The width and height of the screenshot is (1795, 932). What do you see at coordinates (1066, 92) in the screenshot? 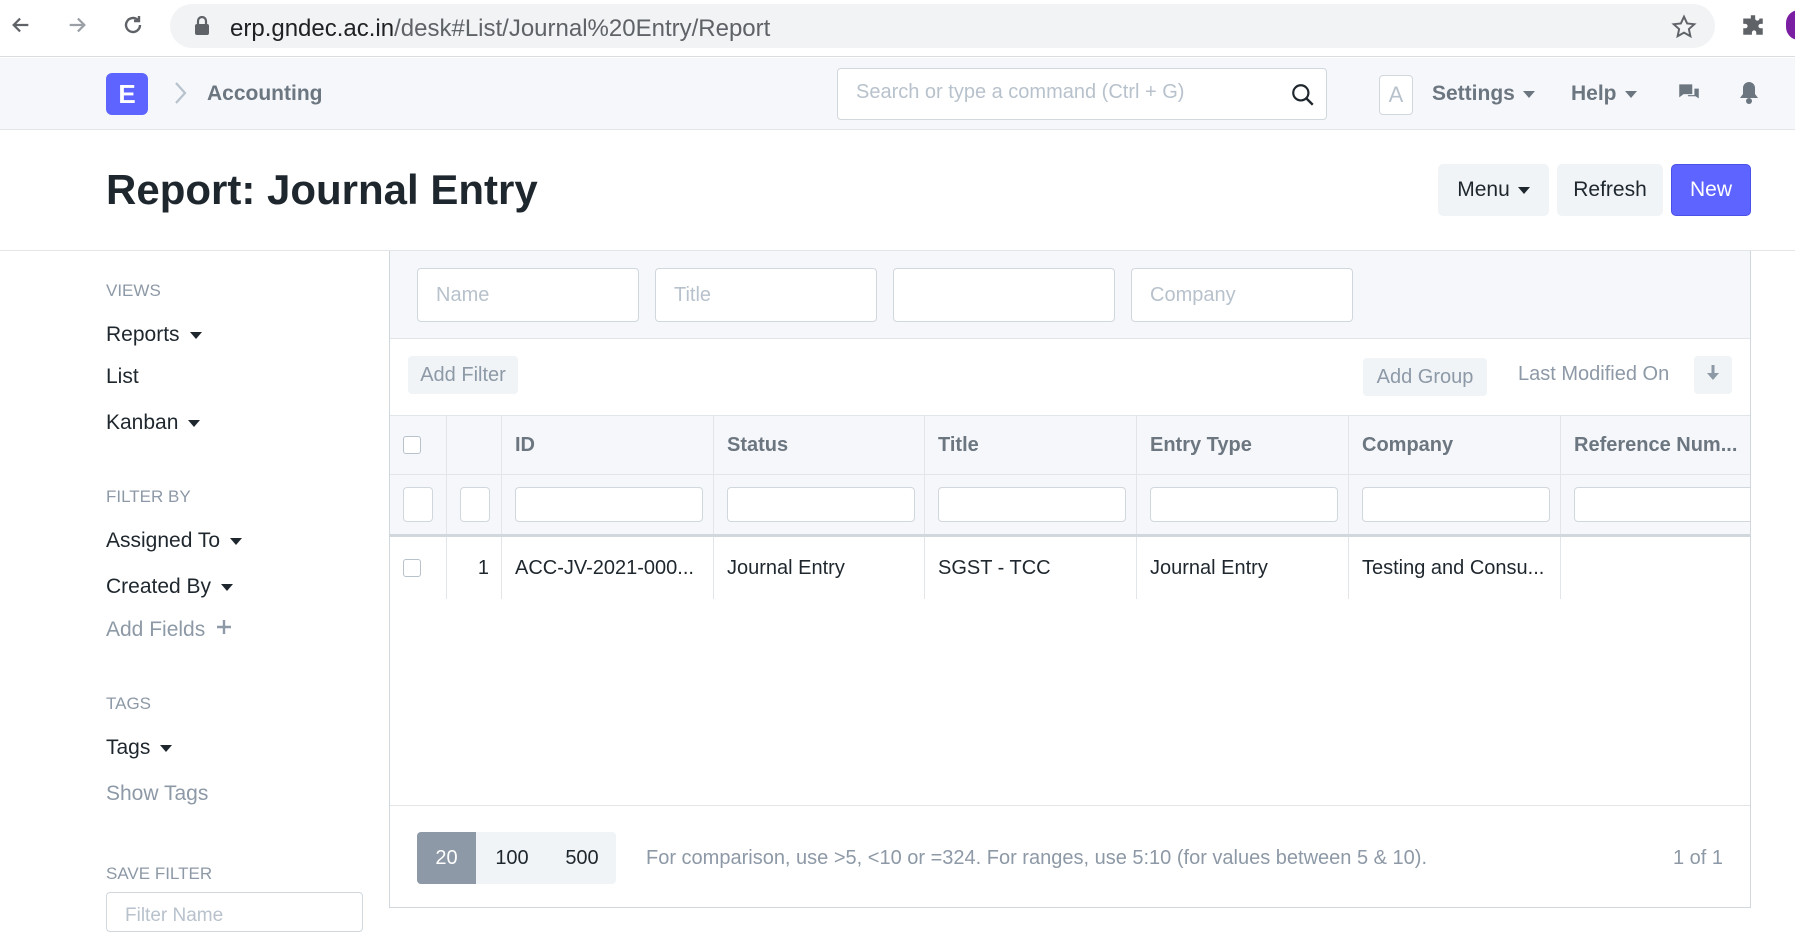
I see `search-input` at bounding box center [1066, 92].